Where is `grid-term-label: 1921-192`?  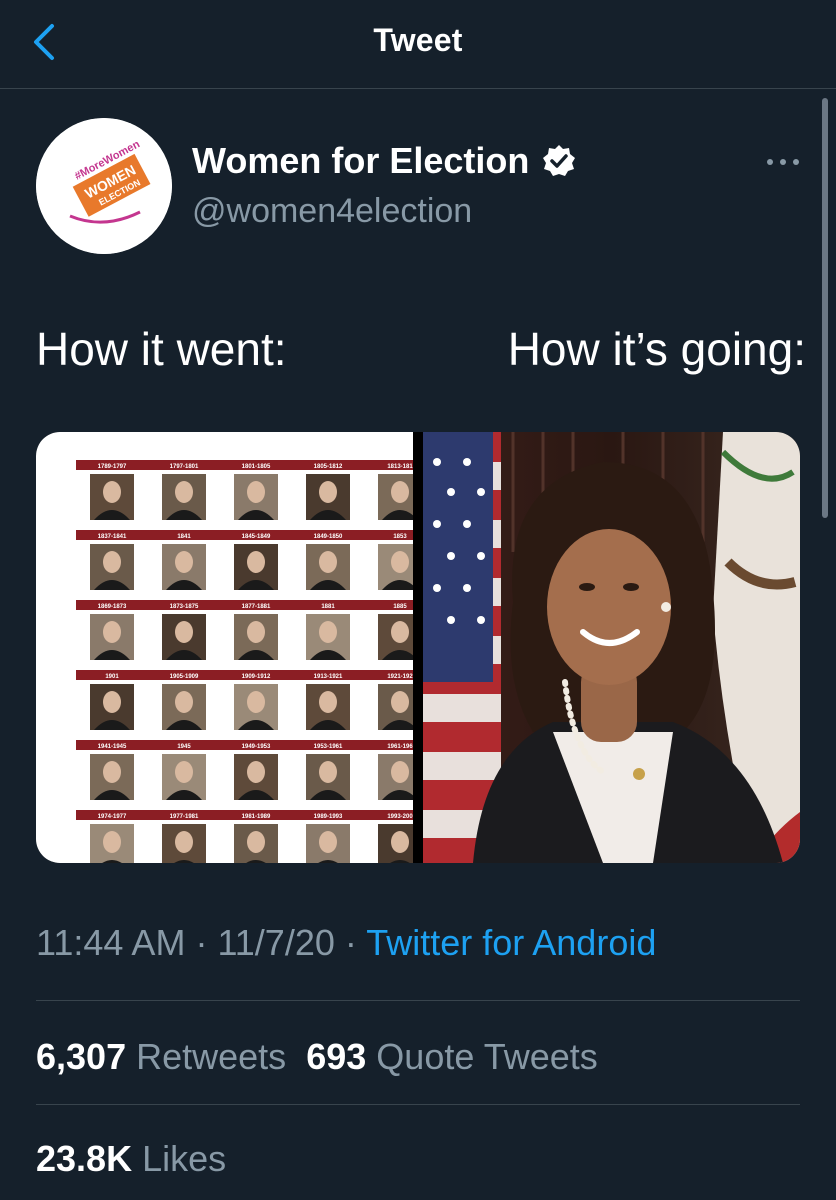 grid-term-label: 1921-192 is located at coordinates (400, 677).